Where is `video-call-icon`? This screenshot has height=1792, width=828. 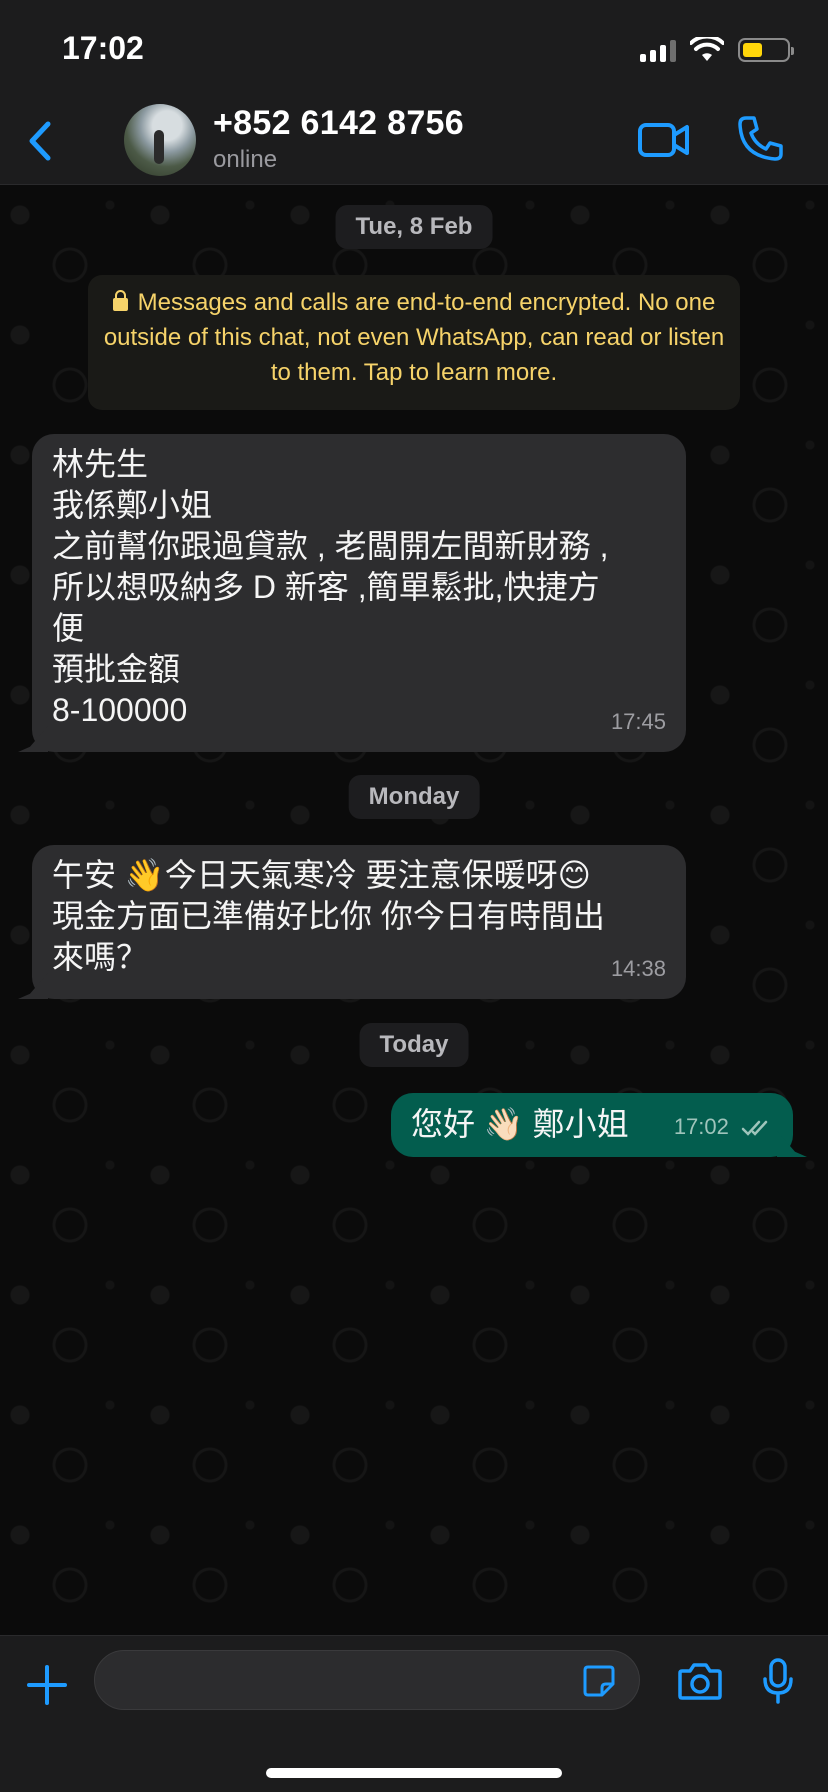 video-call-icon is located at coordinates (664, 140).